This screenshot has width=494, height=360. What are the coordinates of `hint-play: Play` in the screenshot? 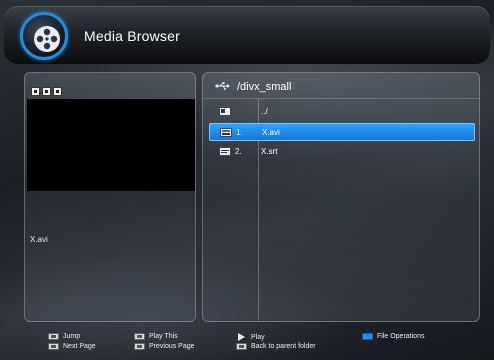 It's located at (250, 337).